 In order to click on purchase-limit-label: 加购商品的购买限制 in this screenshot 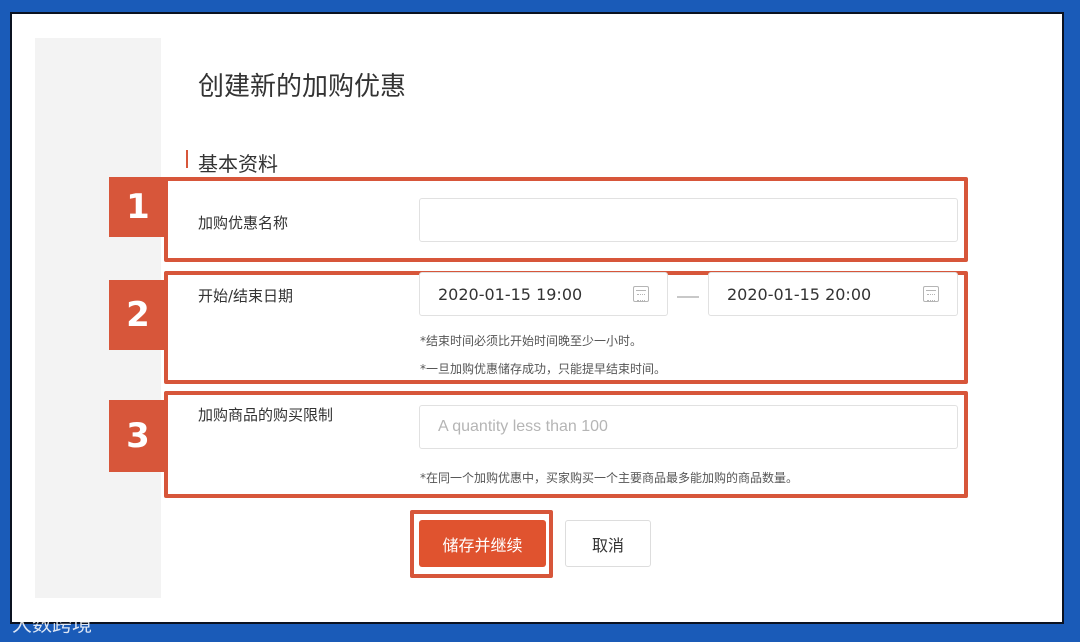, I will do `click(266, 415)`.